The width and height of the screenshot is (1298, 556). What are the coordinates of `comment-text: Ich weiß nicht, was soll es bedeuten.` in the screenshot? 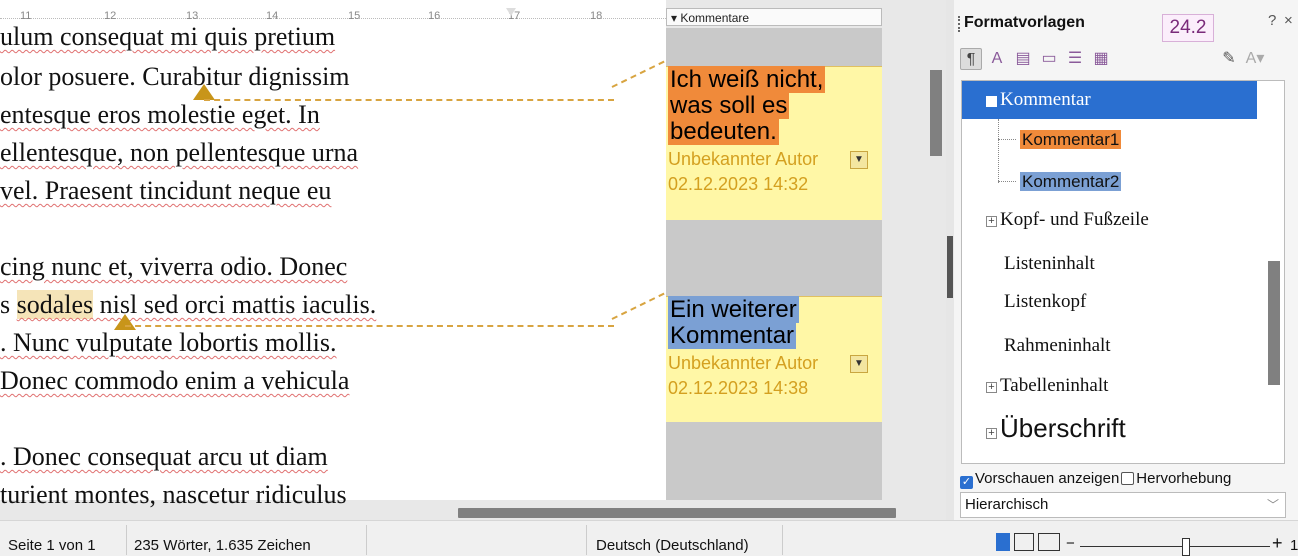 It's located at (774, 105).